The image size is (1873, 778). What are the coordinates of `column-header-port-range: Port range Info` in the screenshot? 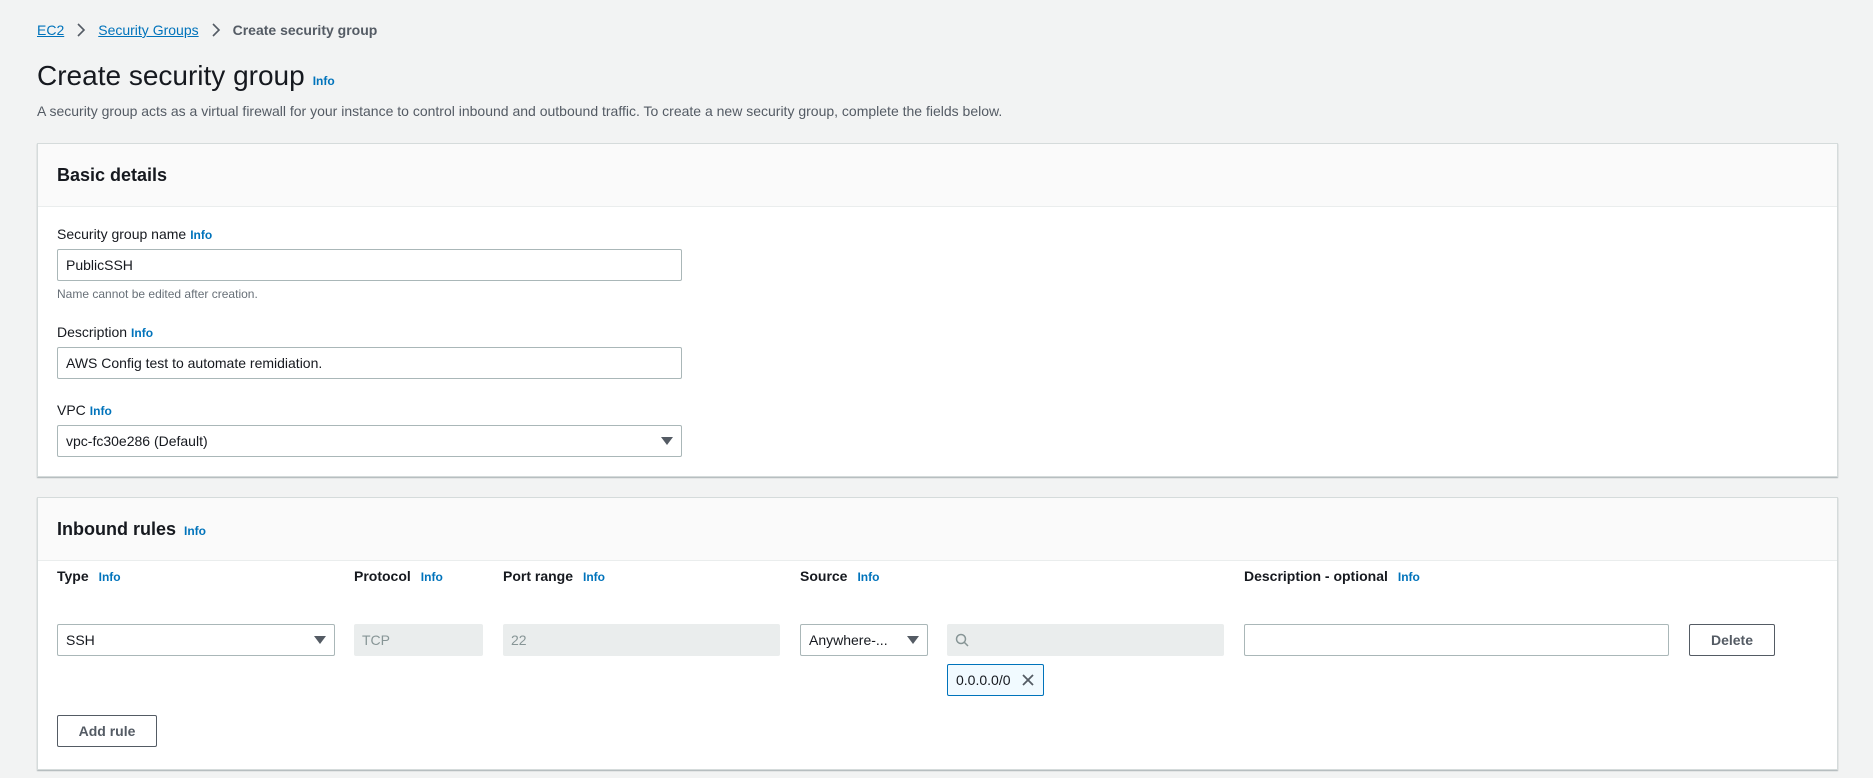 It's located at (554, 576).